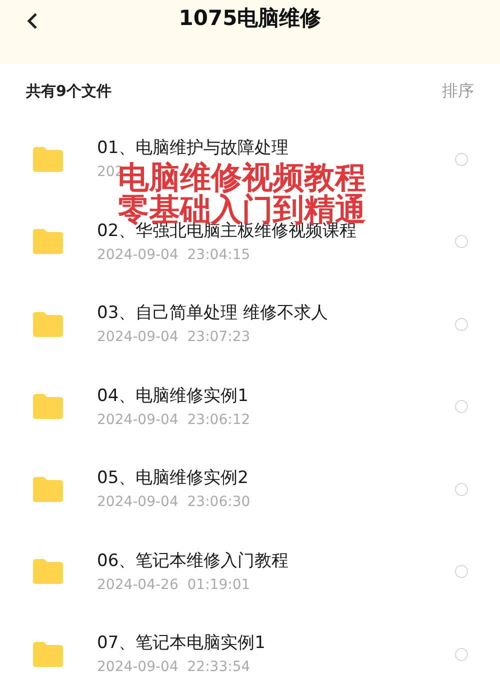  I want to click on file-name: 05、电脑维修实例2, so click(276, 478).